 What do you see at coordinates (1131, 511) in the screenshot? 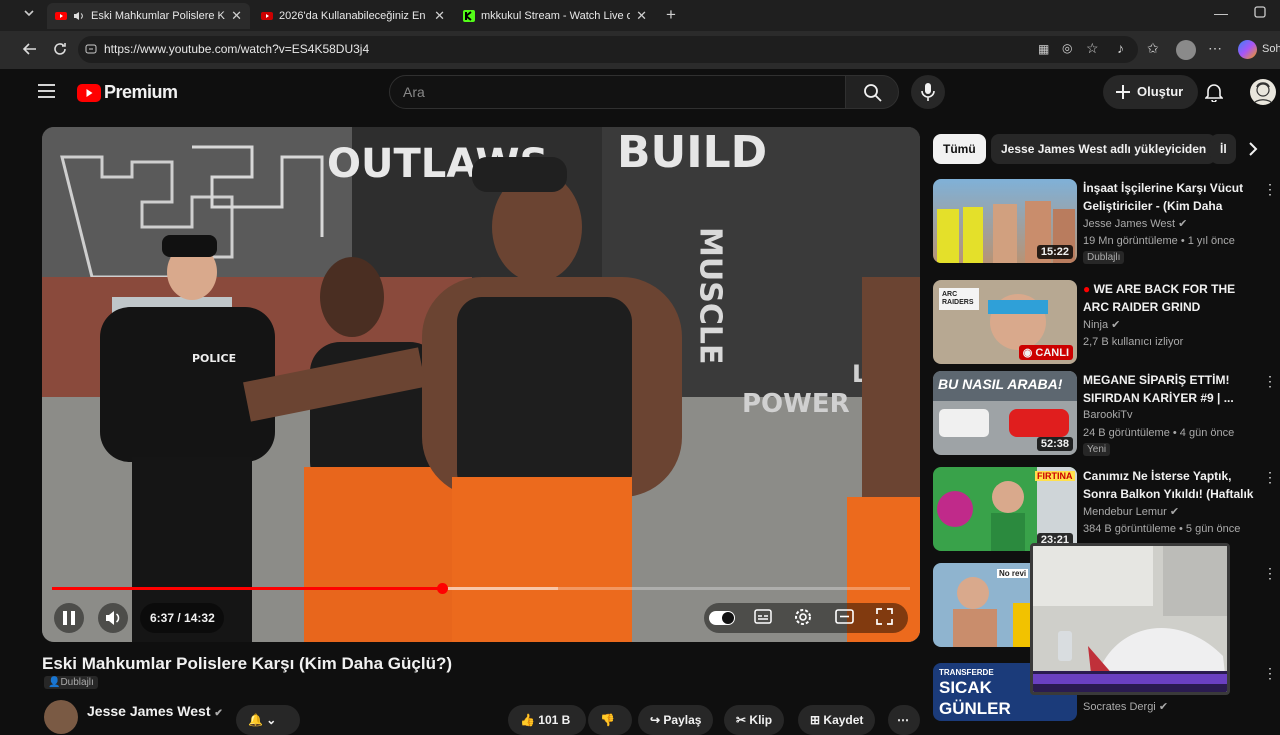
I see `channel-name: Mendebur Lemur ✔` at bounding box center [1131, 511].